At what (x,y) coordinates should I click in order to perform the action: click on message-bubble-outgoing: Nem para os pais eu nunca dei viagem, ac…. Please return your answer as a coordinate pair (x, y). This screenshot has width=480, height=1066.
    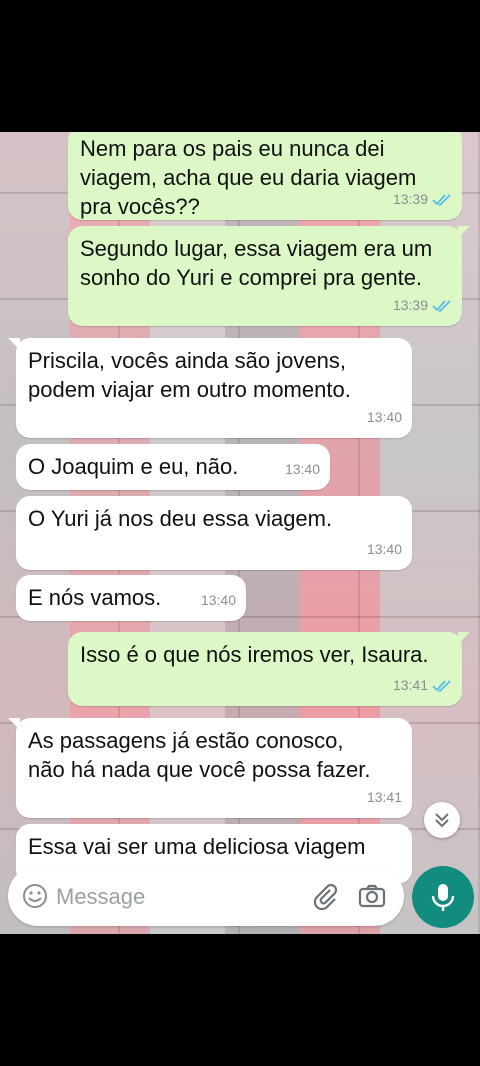
    Looking at the image, I should click on (265, 176).